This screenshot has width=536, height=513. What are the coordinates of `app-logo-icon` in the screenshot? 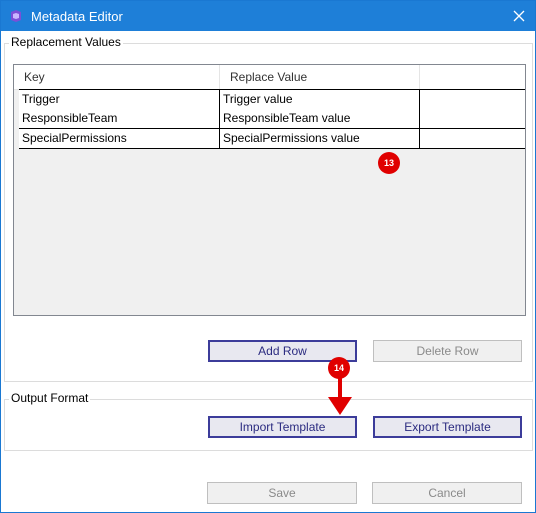 It's located at (16, 16).